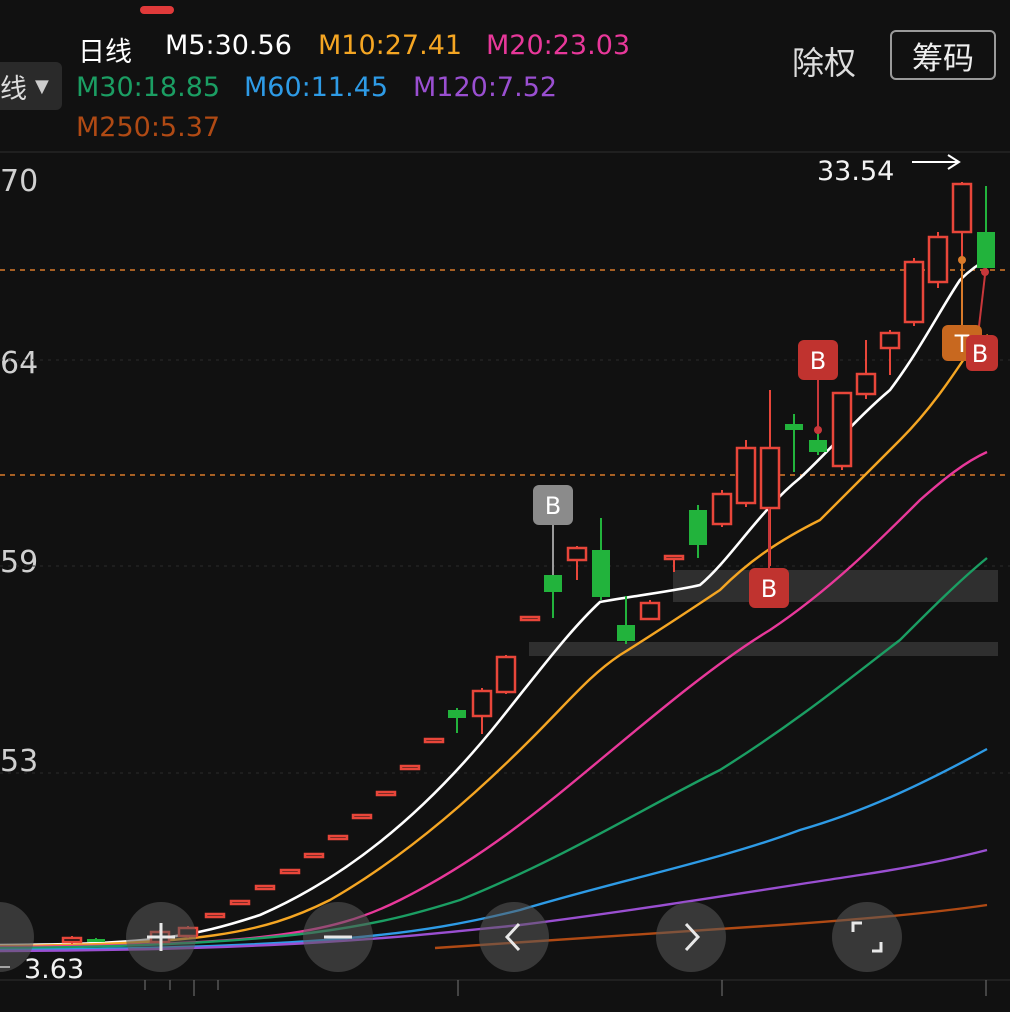 This screenshot has width=1010, height=1012. I want to click on zoom-out-button, so click(338, 937).